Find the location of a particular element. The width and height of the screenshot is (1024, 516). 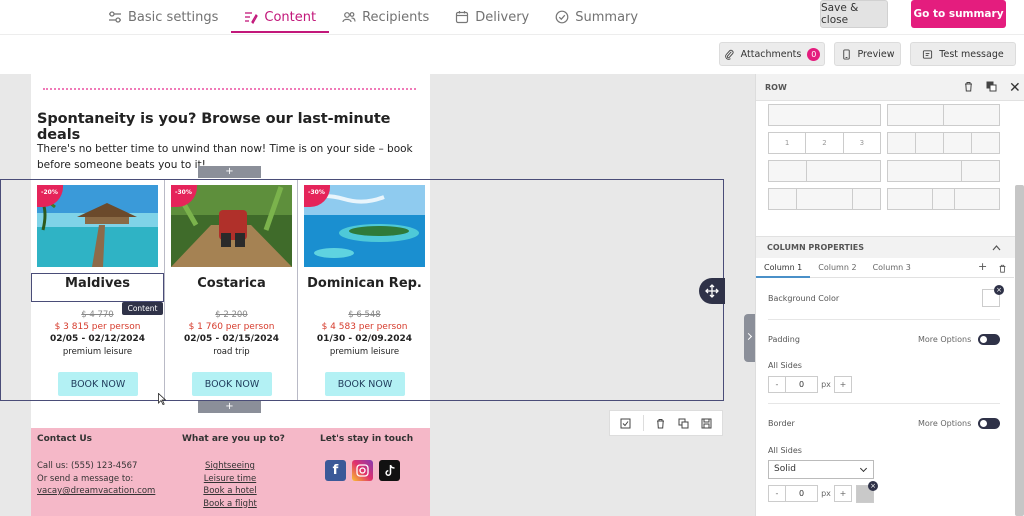

step-summary: Summary is located at coordinates (596, 17).